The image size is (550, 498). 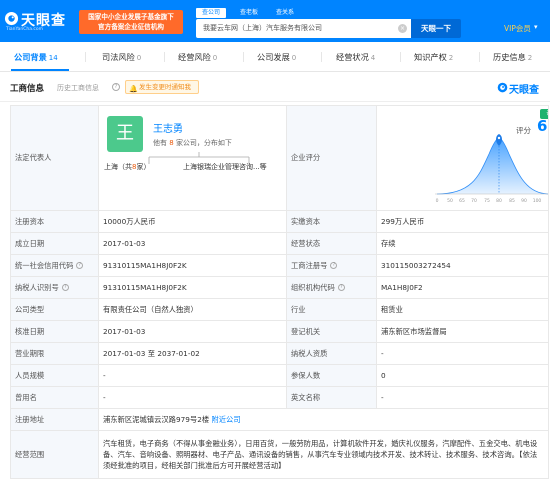 I want to click on official-badge: 国家中小企业发展子基金旗下 官方备案企业征信机构, so click(x=131, y=22).